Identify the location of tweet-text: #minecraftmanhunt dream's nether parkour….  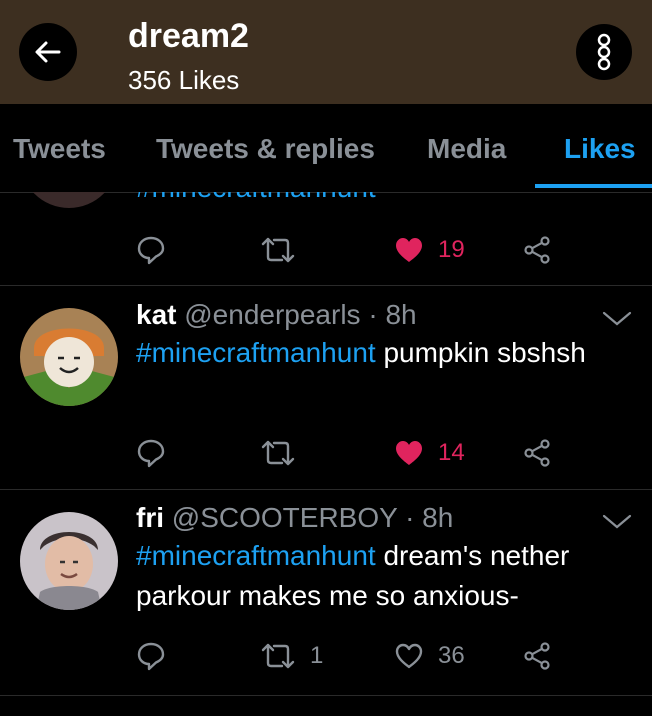
(353, 575).